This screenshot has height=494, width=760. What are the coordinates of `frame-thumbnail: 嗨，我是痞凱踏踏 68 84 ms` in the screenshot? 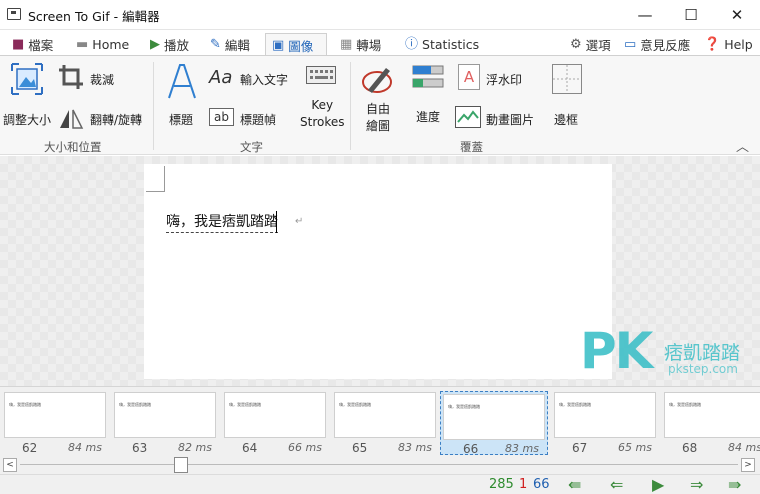 It's located at (712, 423).